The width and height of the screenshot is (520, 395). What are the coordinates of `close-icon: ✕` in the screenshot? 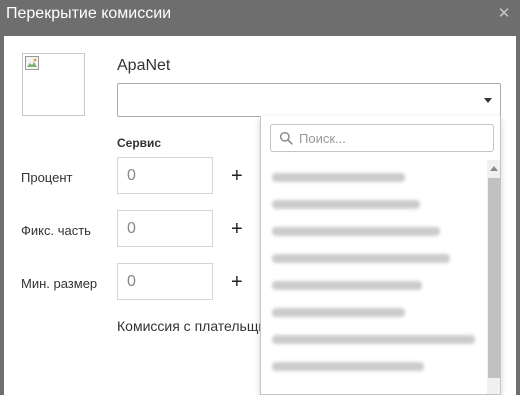 It's located at (504, 14).